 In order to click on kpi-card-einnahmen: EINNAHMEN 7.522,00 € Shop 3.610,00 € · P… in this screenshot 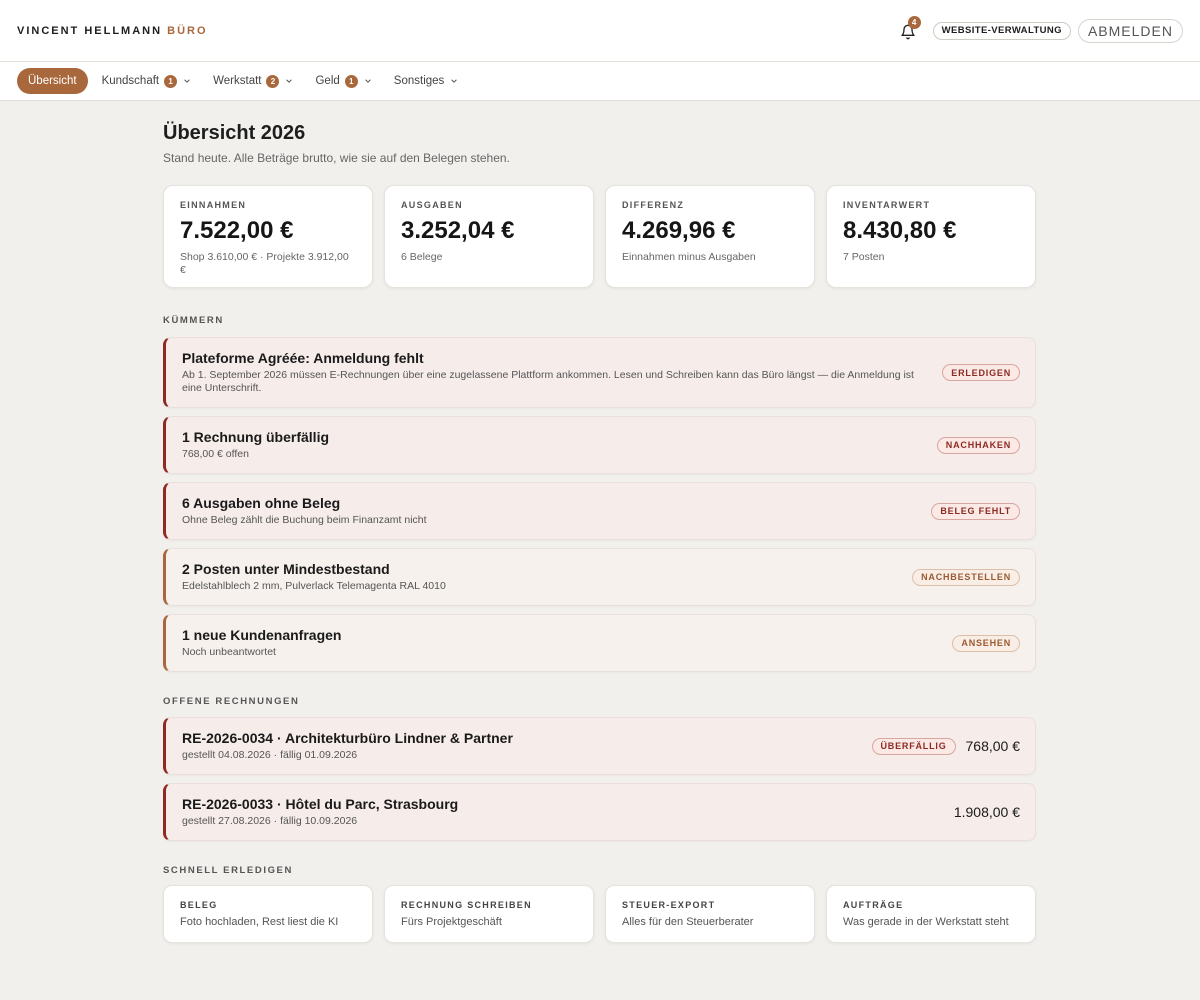, I will do `click(268, 236)`.